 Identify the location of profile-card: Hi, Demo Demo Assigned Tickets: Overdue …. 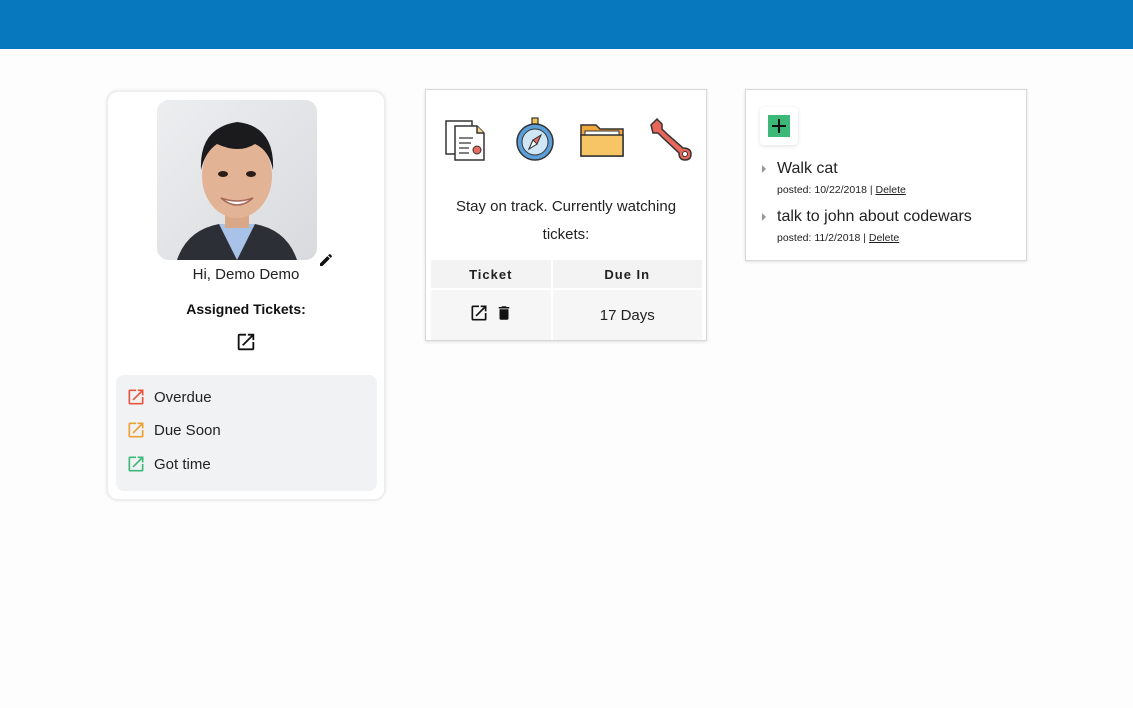
(246, 295).